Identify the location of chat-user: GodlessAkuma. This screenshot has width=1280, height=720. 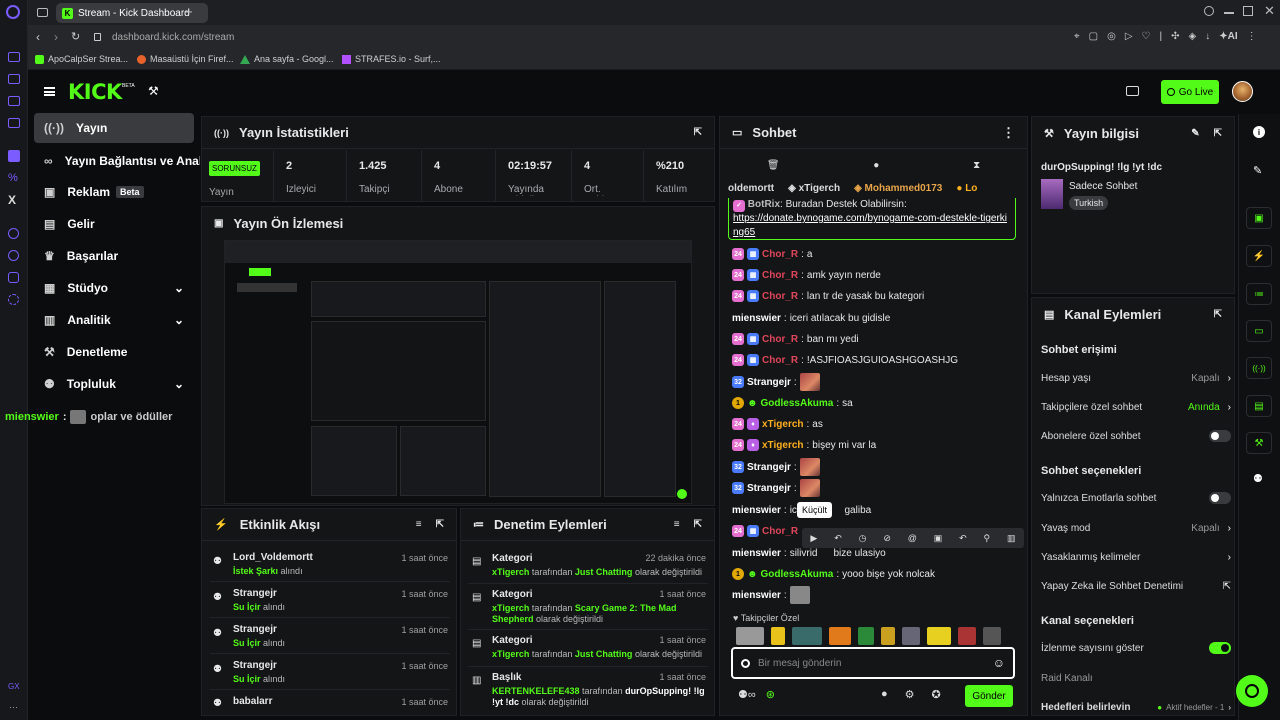
(797, 574).